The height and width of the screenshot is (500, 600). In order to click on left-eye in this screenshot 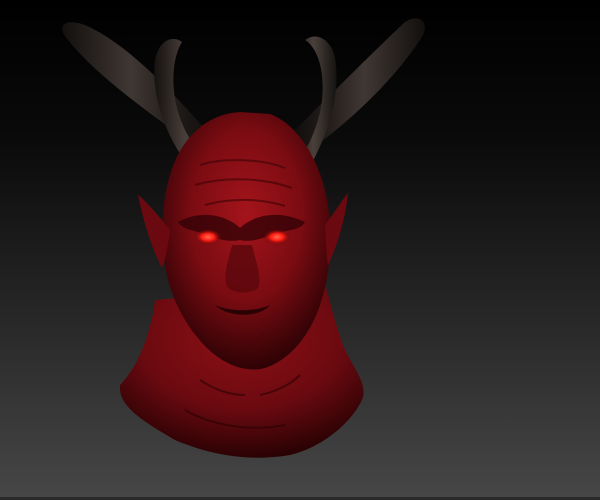, I will do `click(208, 237)`.